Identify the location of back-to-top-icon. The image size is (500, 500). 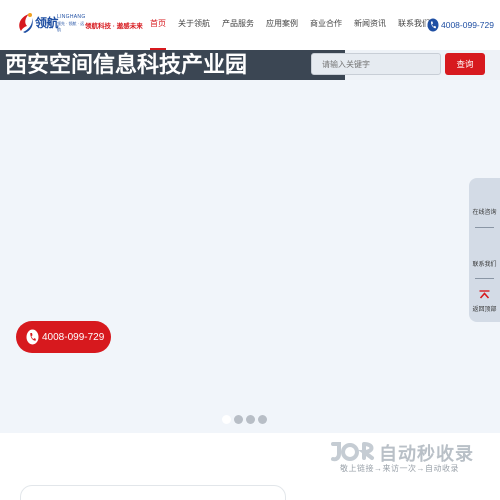
(484, 294).